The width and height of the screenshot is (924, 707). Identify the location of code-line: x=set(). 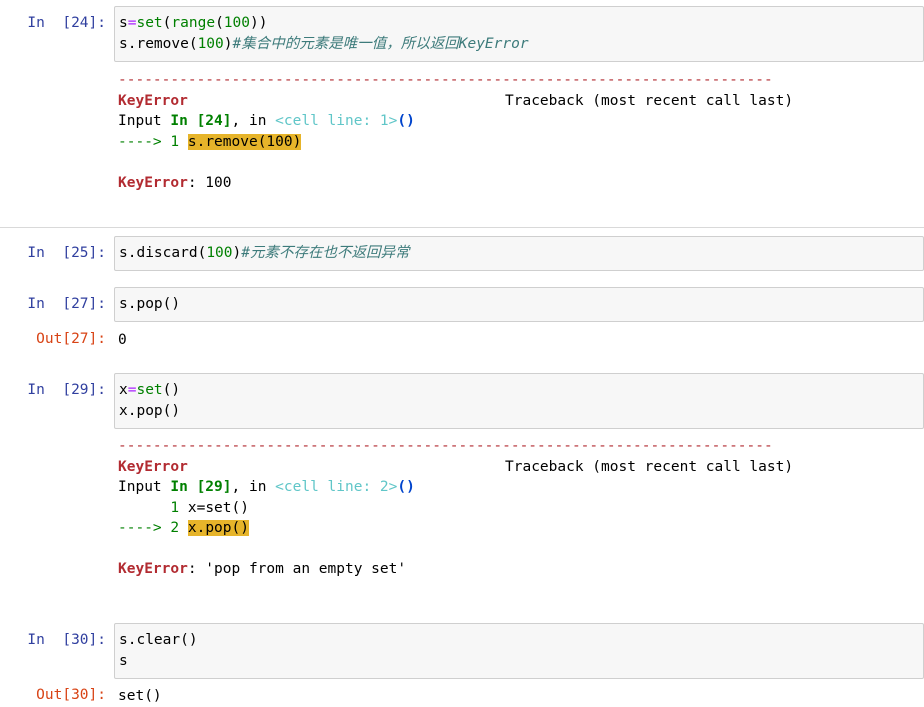
(150, 390).